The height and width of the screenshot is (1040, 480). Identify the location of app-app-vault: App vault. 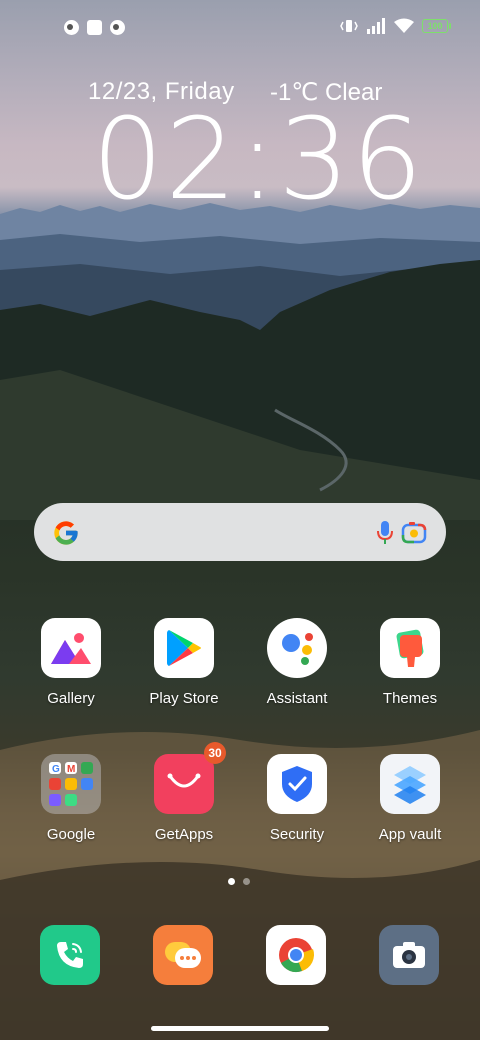
(410, 798).